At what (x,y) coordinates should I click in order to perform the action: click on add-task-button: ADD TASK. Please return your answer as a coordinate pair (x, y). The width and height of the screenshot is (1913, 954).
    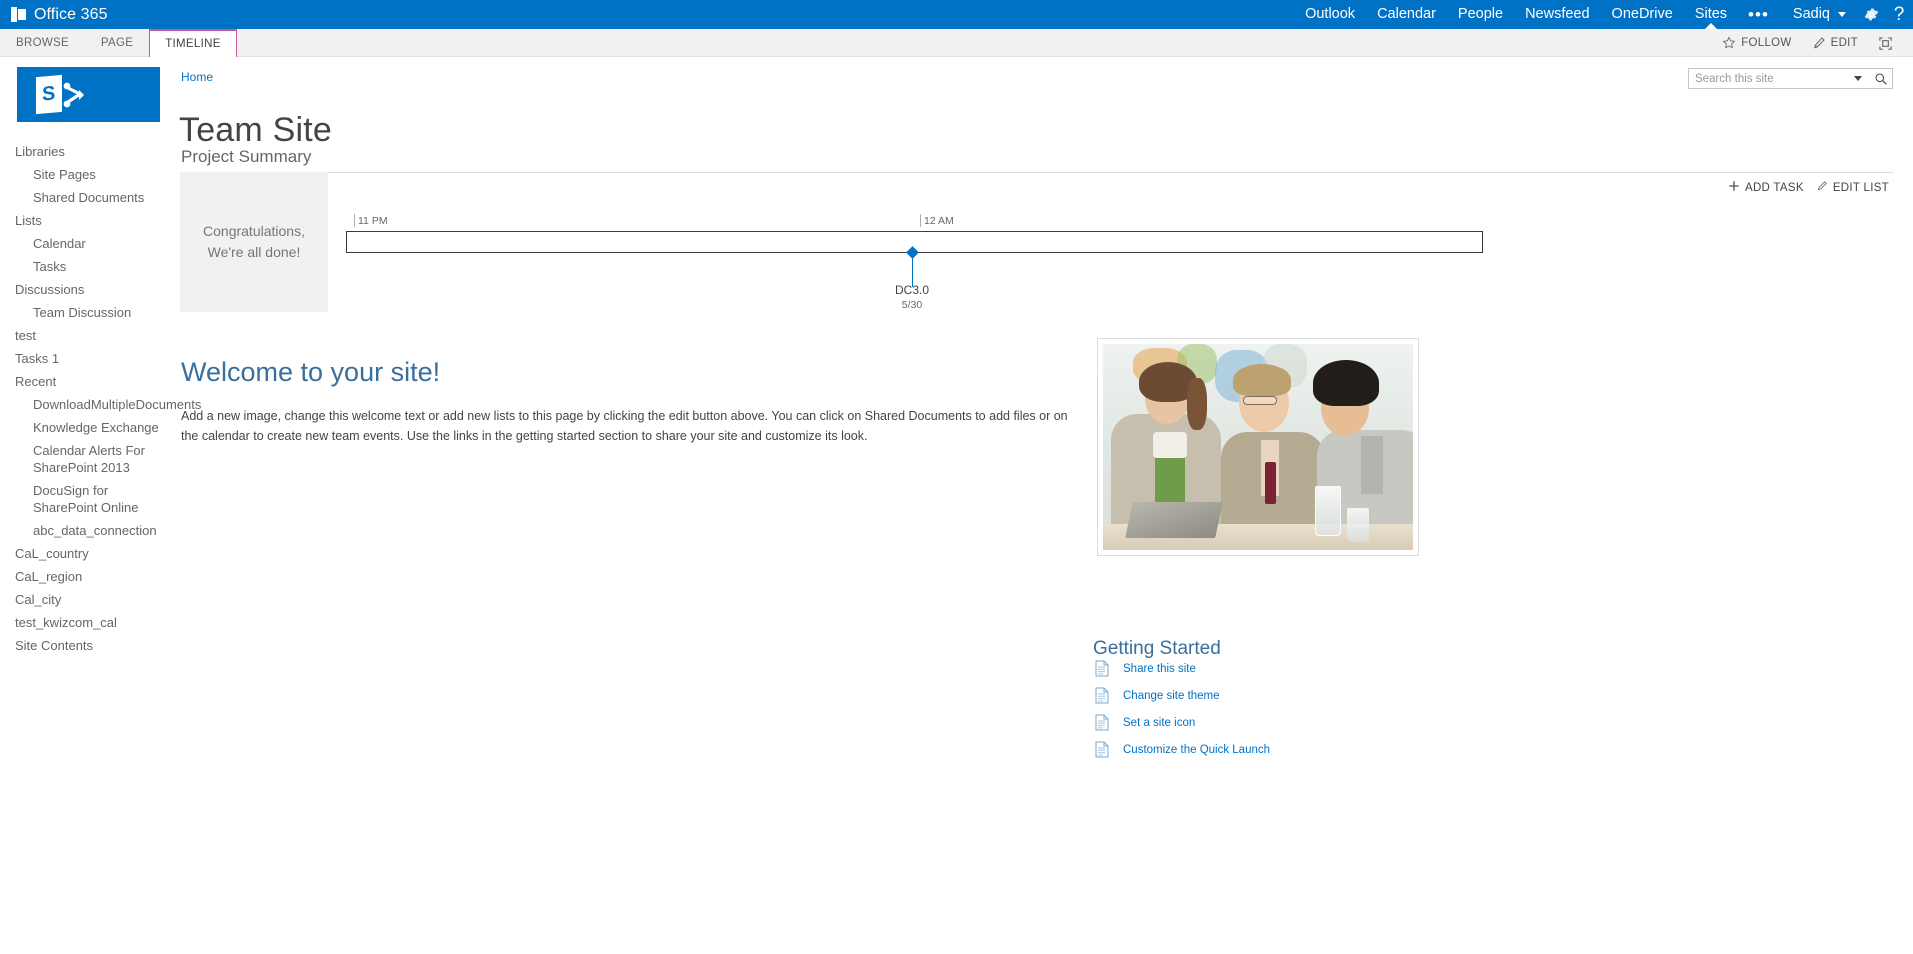
    Looking at the image, I should click on (1766, 187).